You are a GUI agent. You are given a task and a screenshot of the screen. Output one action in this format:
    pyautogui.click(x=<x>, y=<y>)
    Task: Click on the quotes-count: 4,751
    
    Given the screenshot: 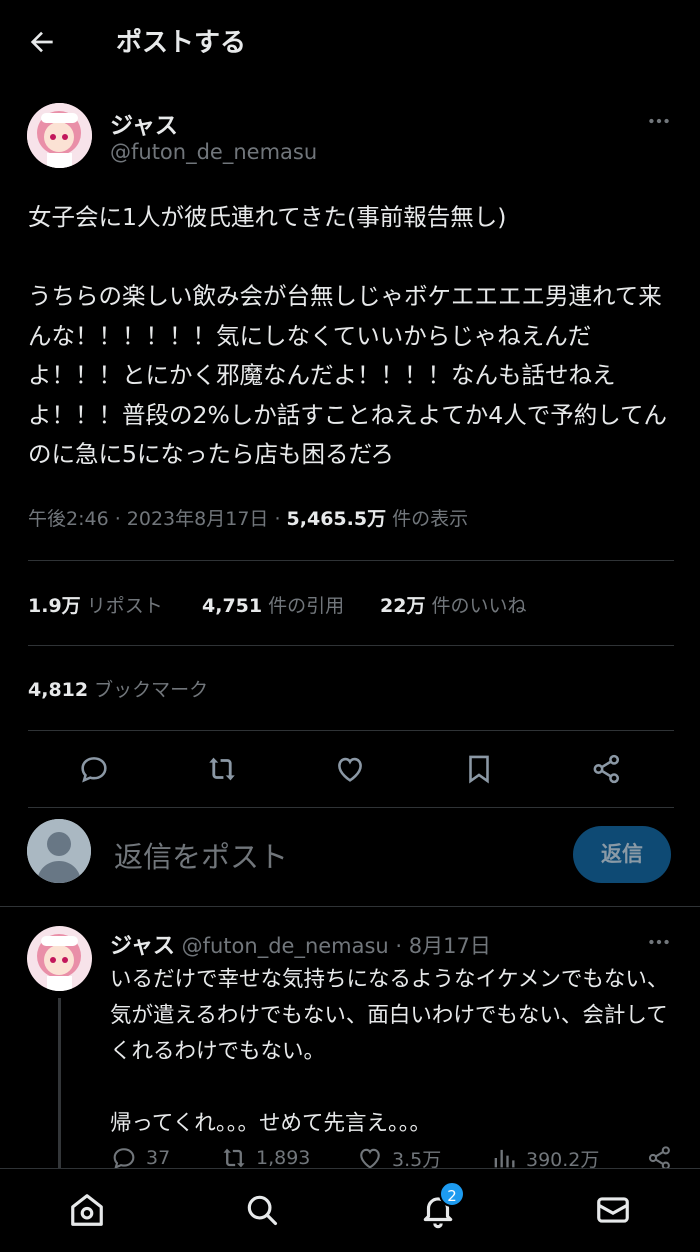 What is the action you would take?
    pyautogui.click(x=232, y=606)
    